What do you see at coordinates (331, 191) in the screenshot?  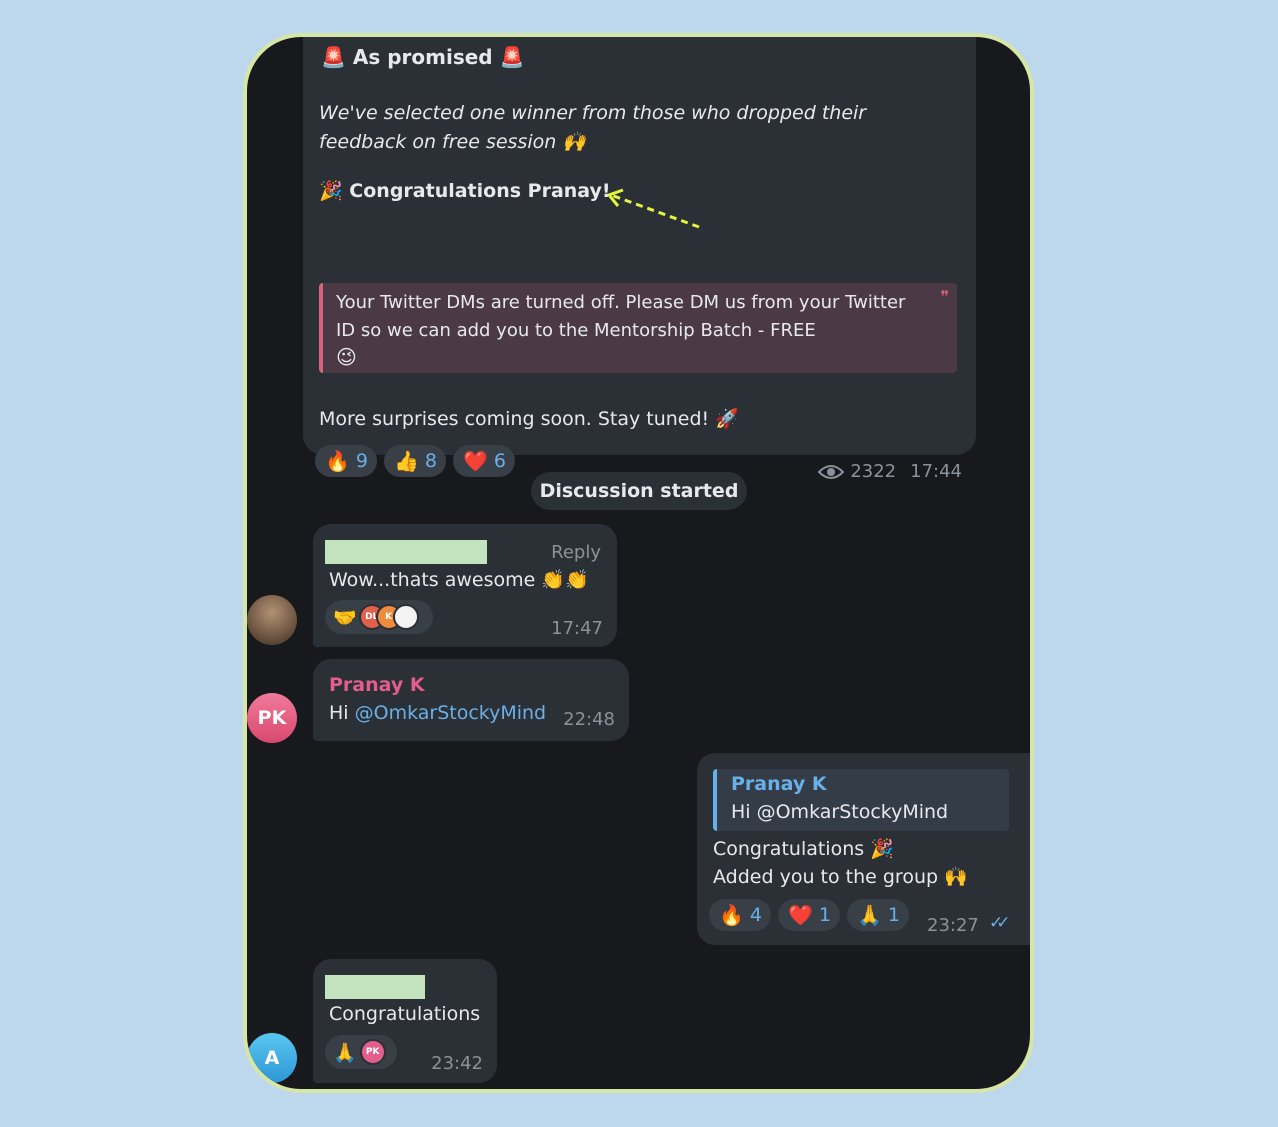 I see `party-popper-icon: 🎉` at bounding box center [331, 191].